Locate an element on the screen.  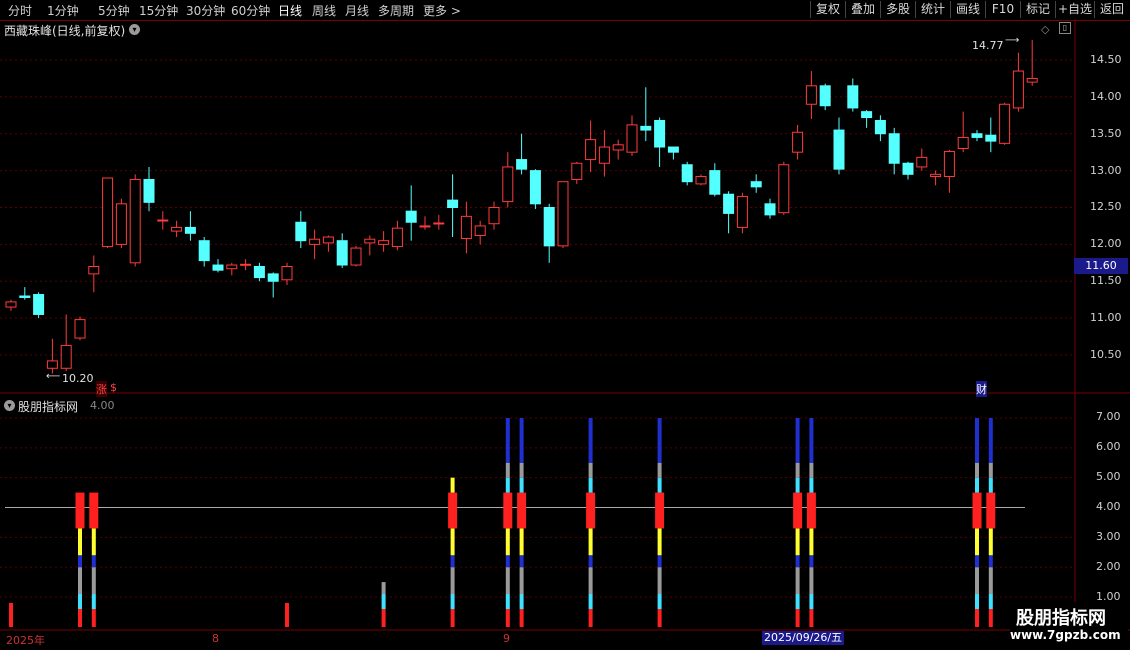
watermark-url: www.7gpzb.com is located at coordinates (1065, 635).